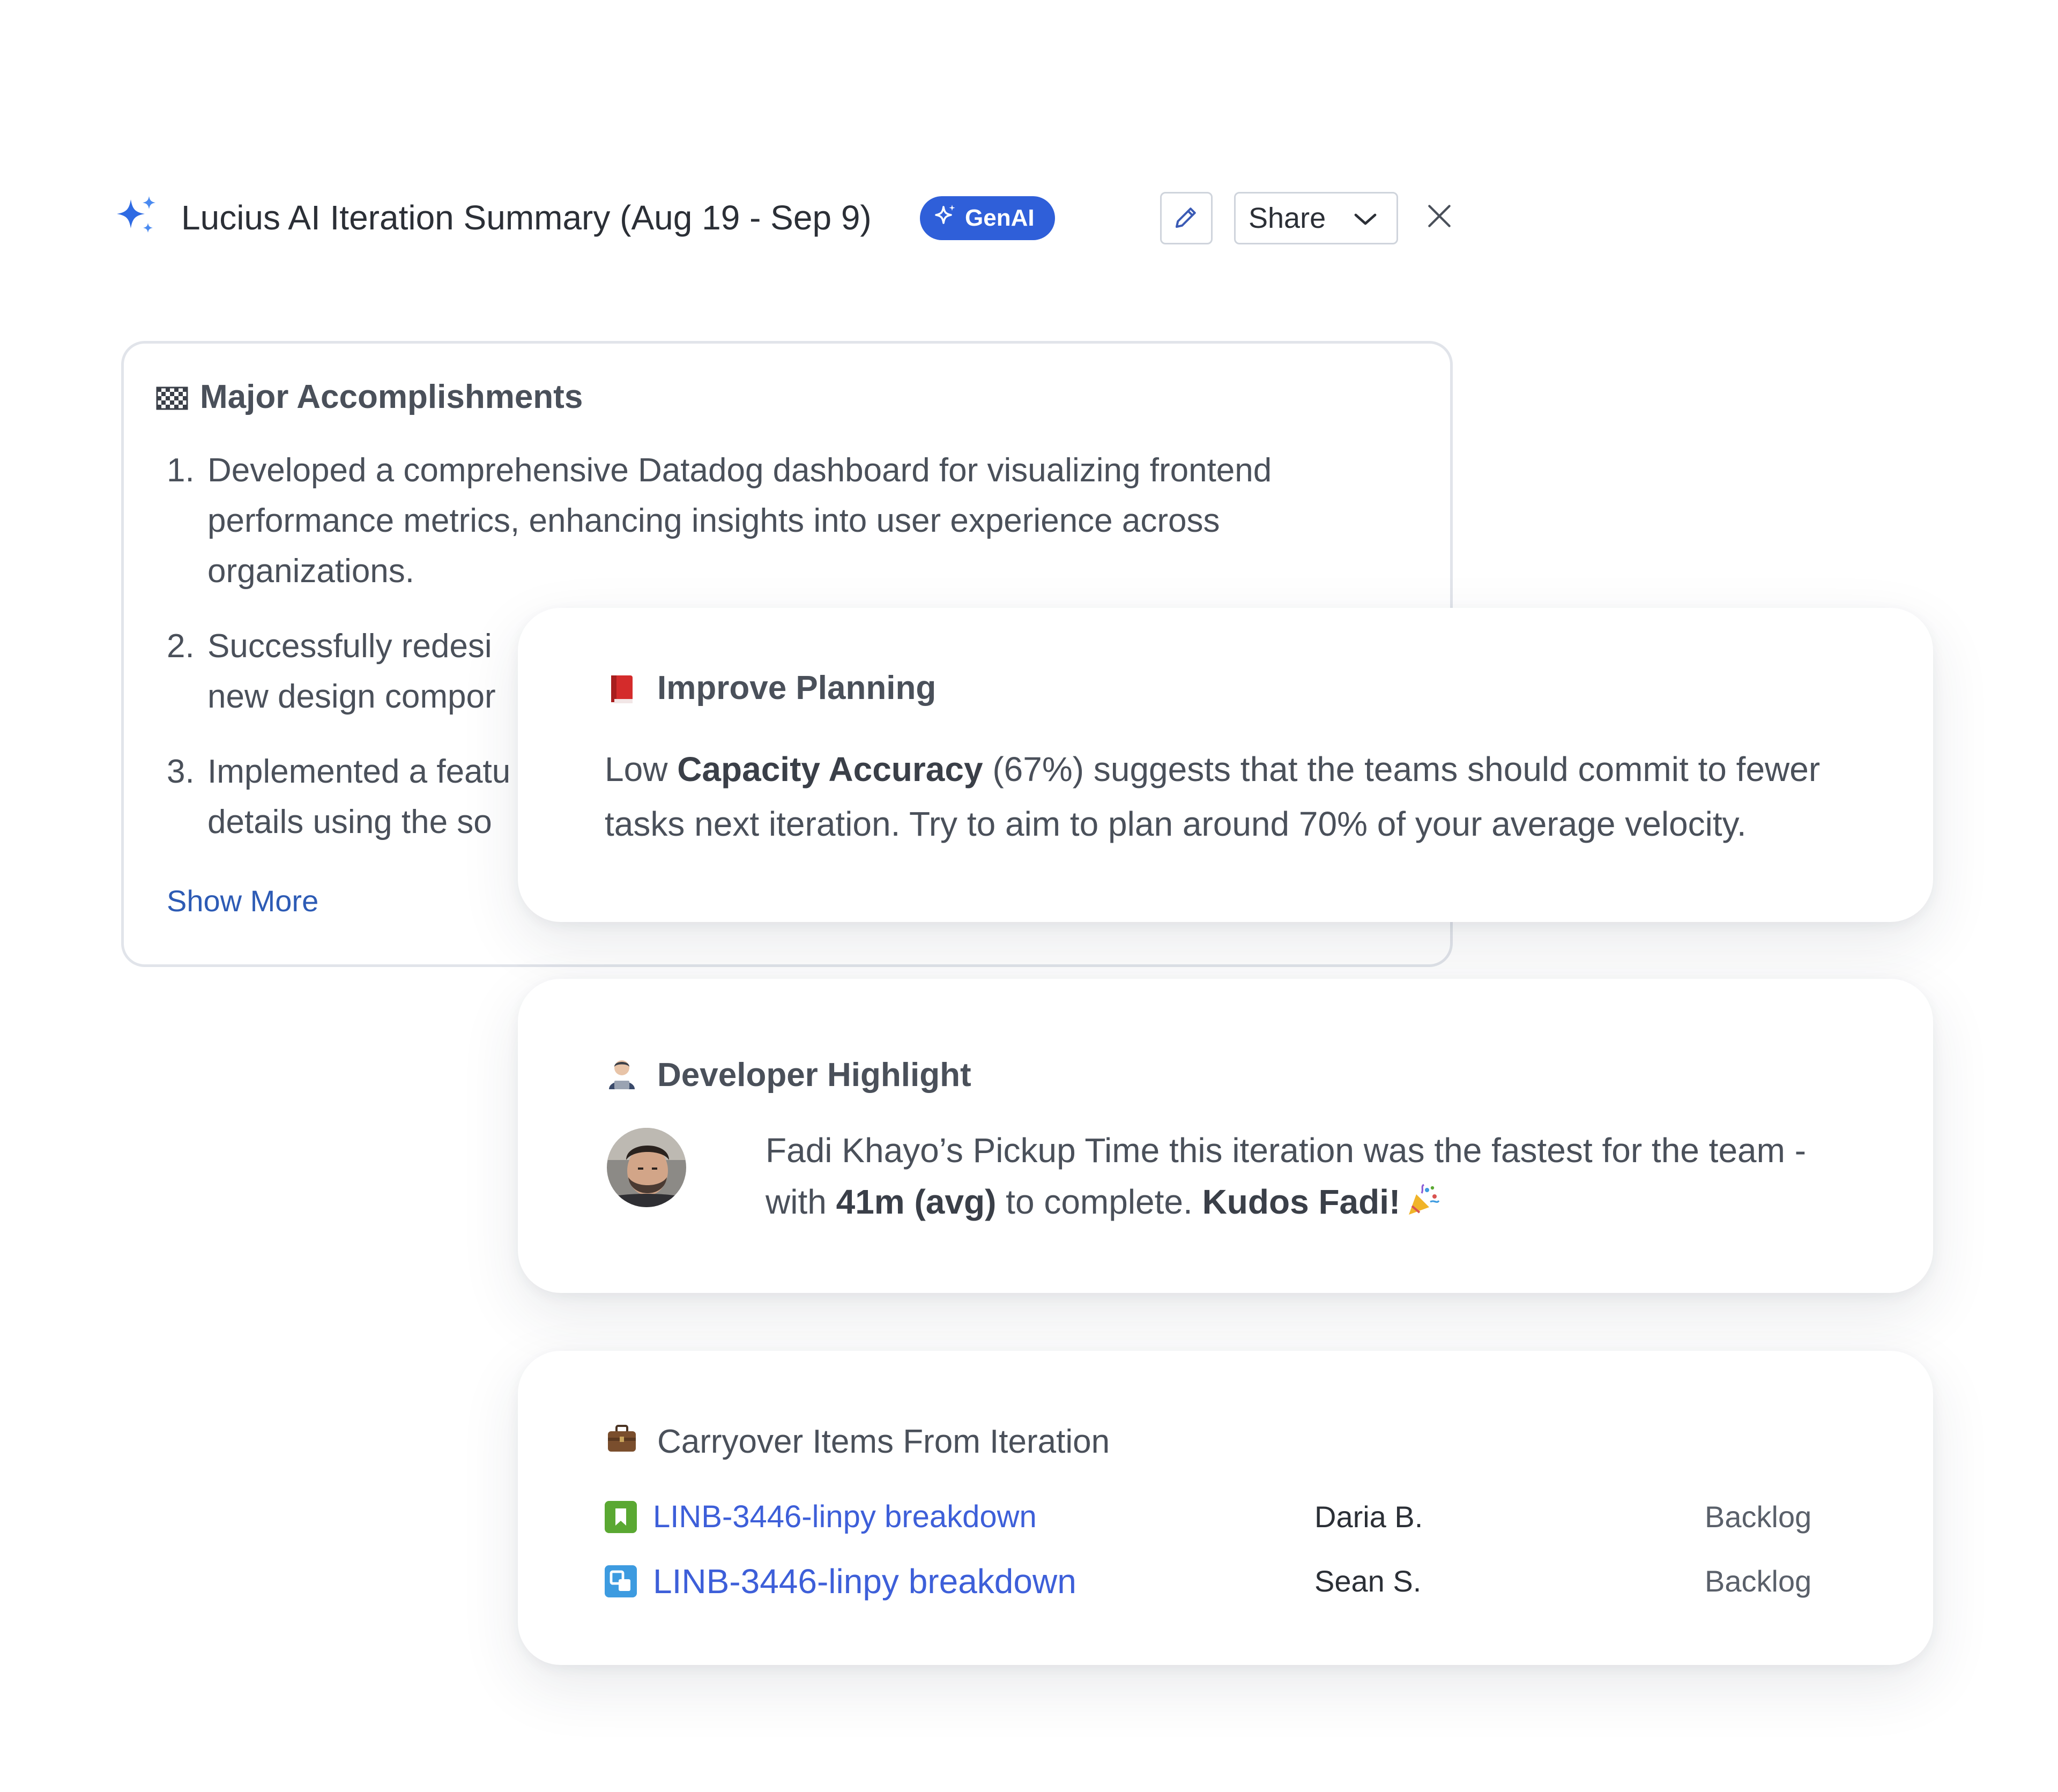 The height and width of the screenshot is (1792, 2058). Describe the element at coordinates (1368, 1517) in the screenshot. I see `assignee: Daria B.` at that location.